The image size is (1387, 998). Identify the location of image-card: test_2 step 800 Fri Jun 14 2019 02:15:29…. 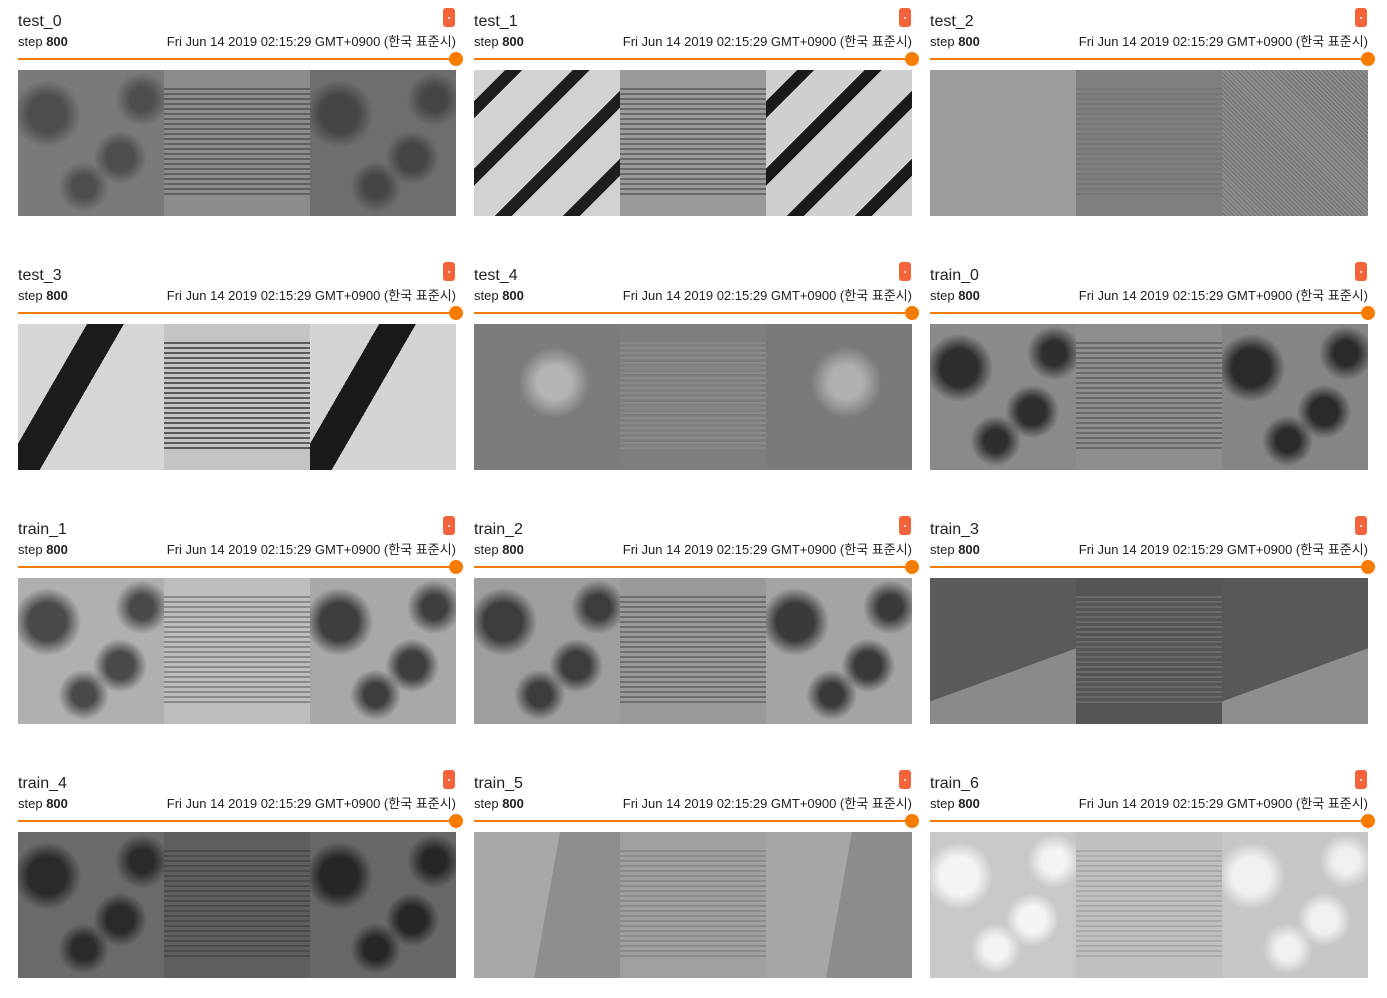
(1152, 115).